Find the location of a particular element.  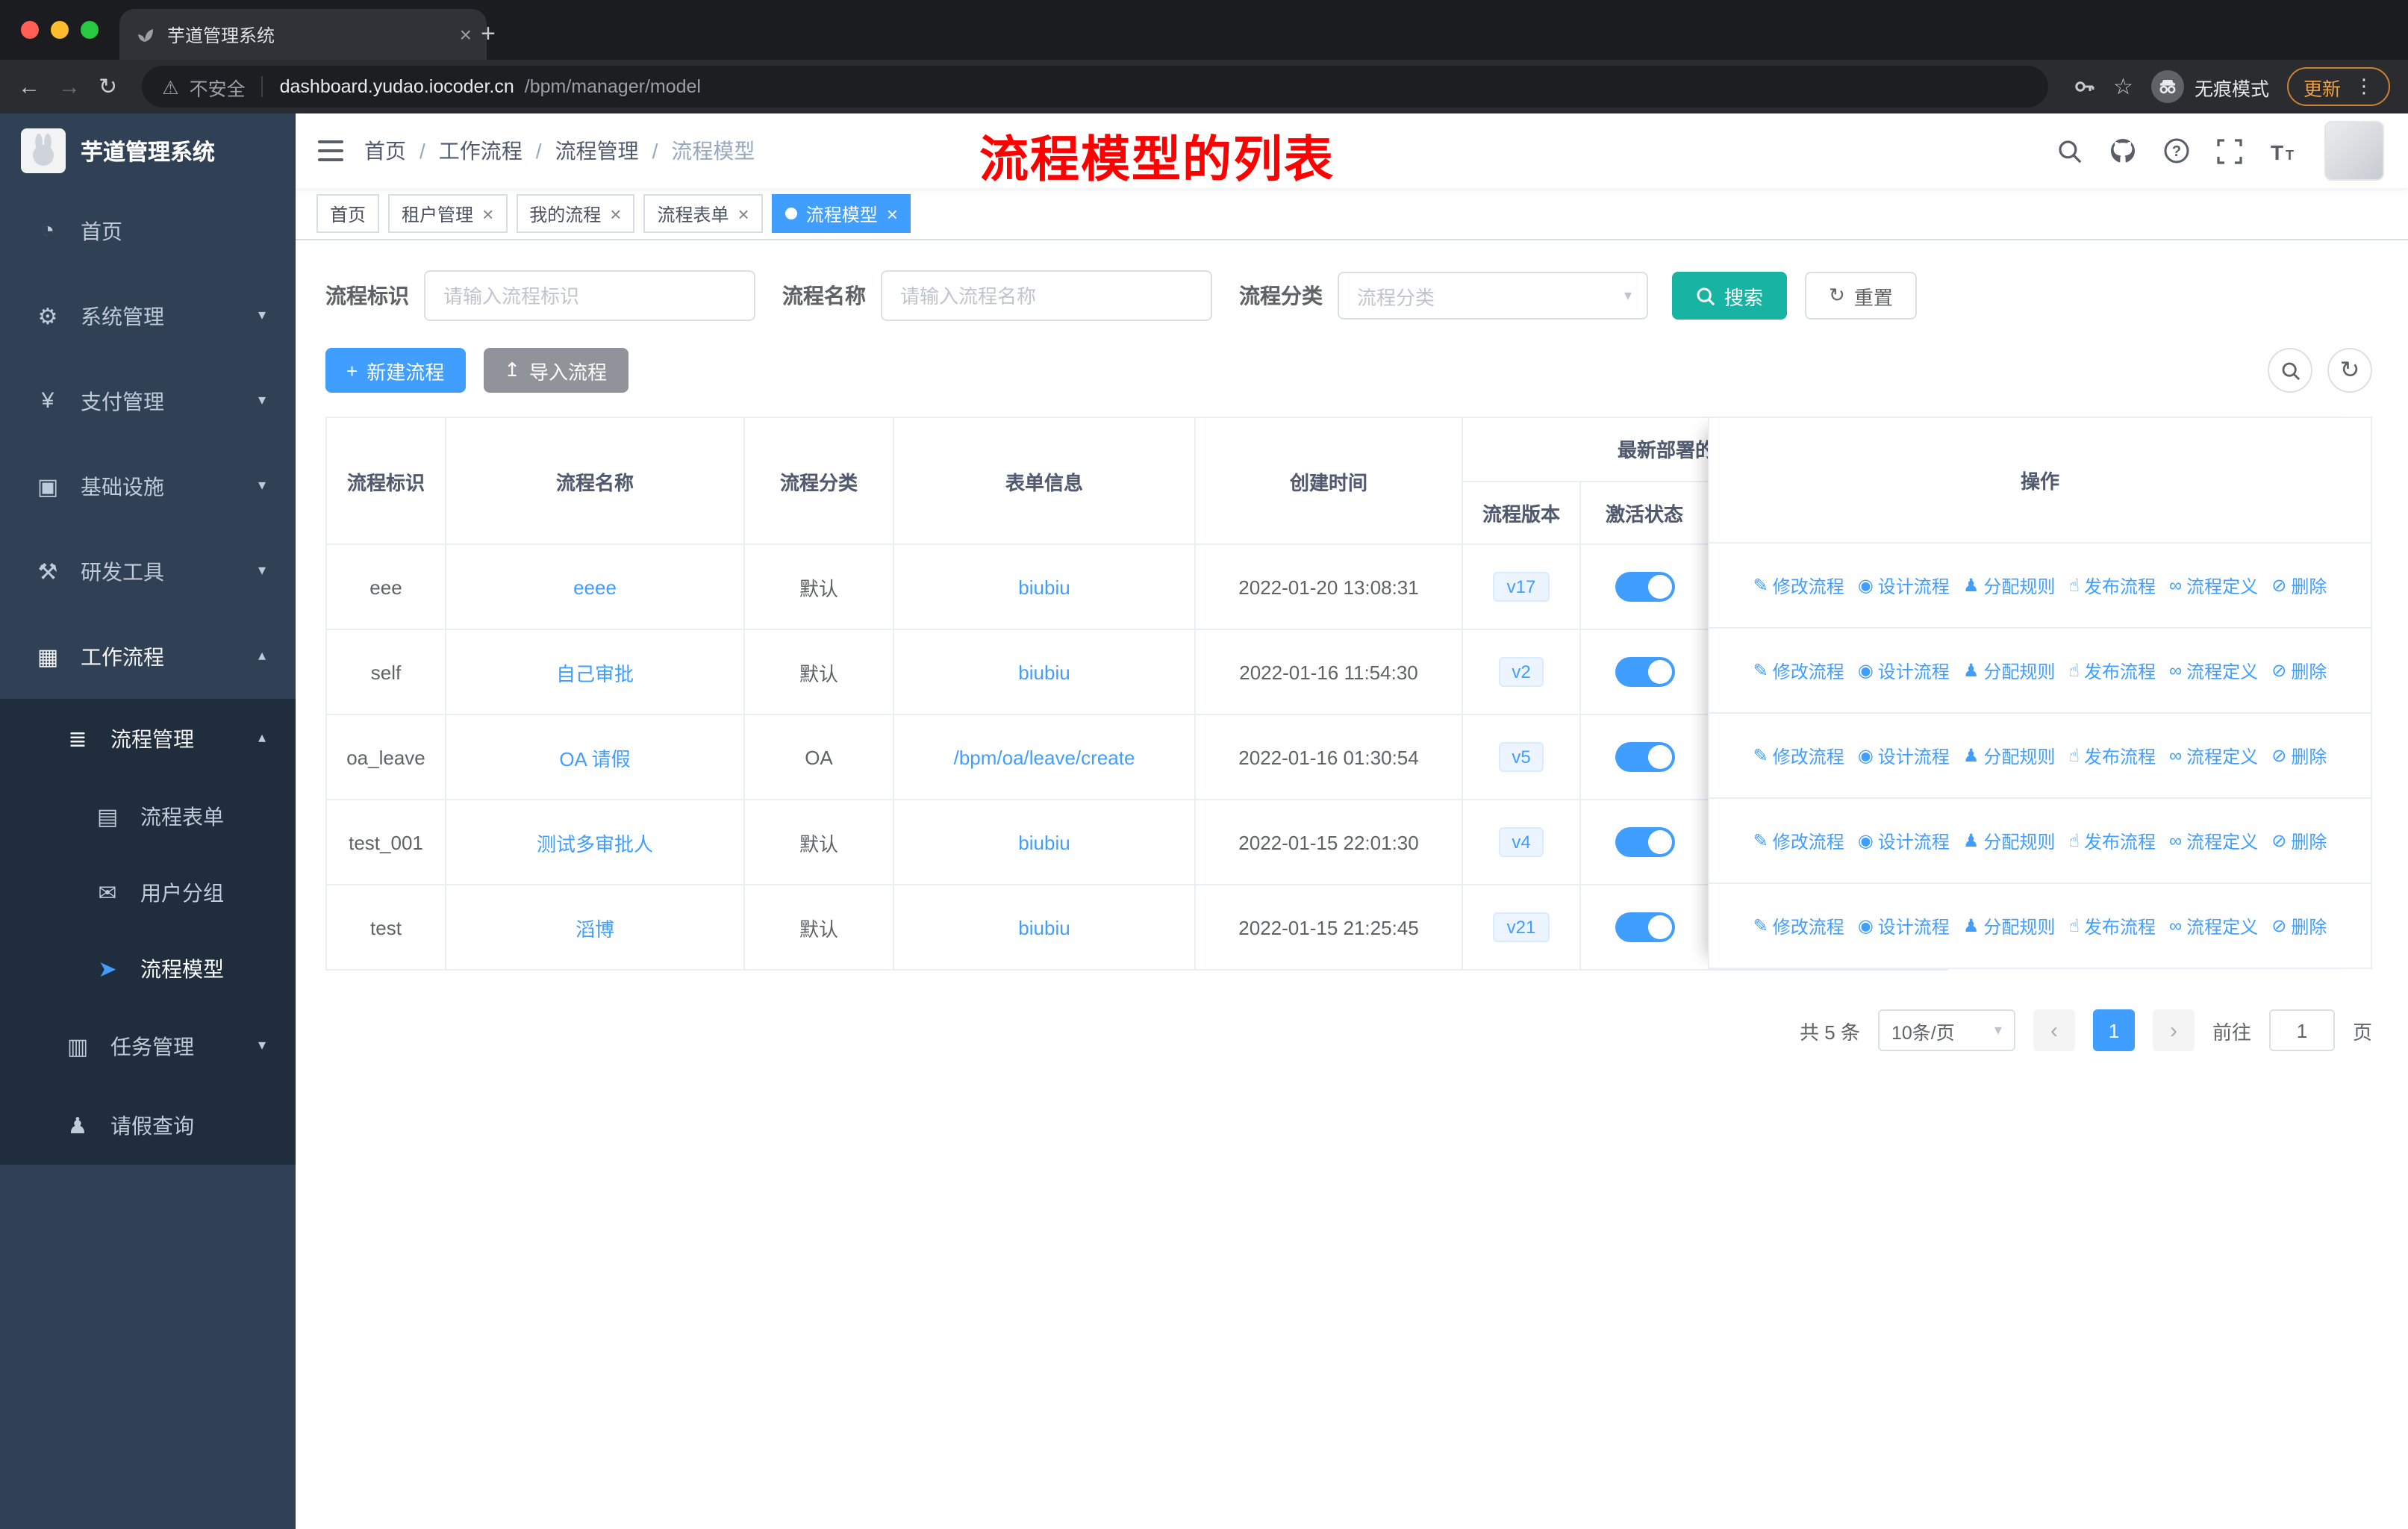

table-search-toggle-button is located at coordinates (2290, 371).